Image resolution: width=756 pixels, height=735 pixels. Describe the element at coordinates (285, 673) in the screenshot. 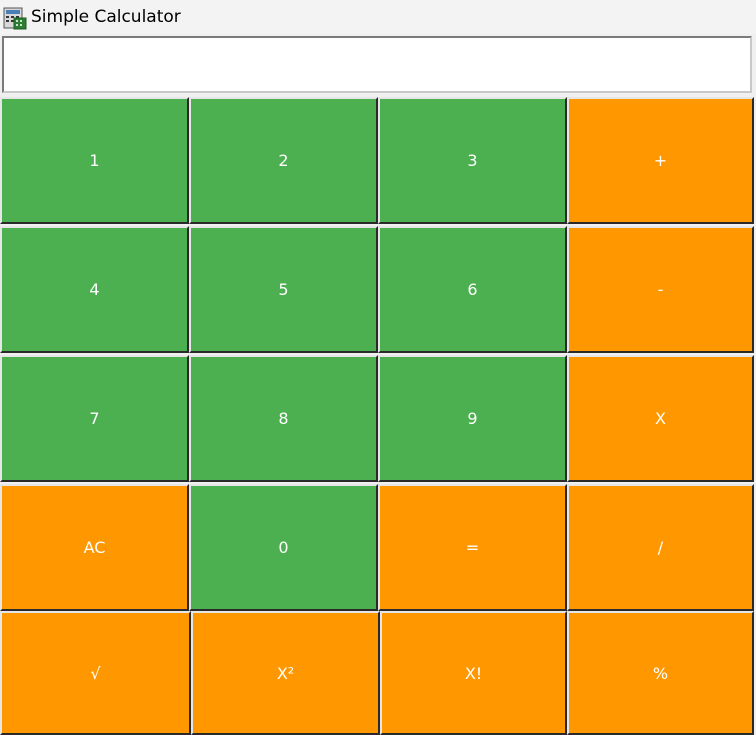

I see `square-button: X²` at that location.